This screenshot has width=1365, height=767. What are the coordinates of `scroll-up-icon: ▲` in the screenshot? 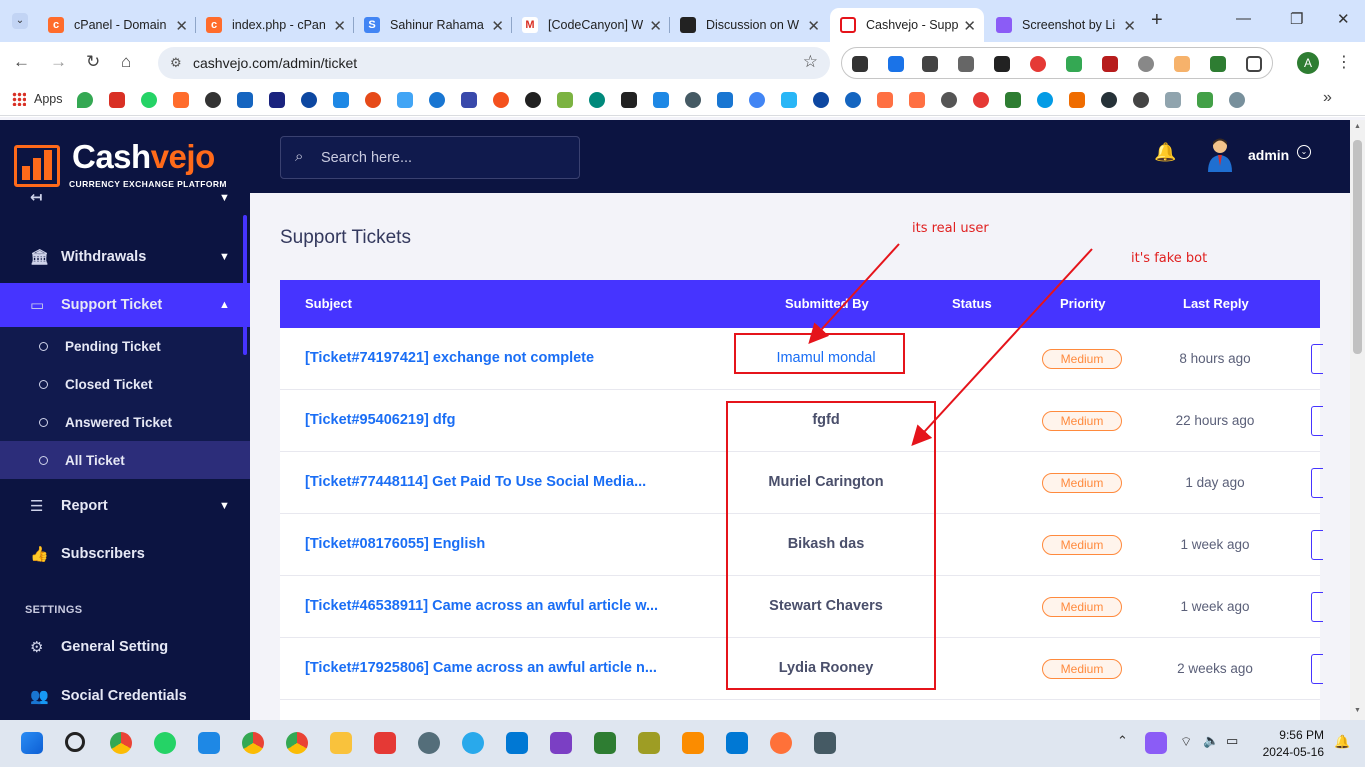 It's located at (1357, 126).